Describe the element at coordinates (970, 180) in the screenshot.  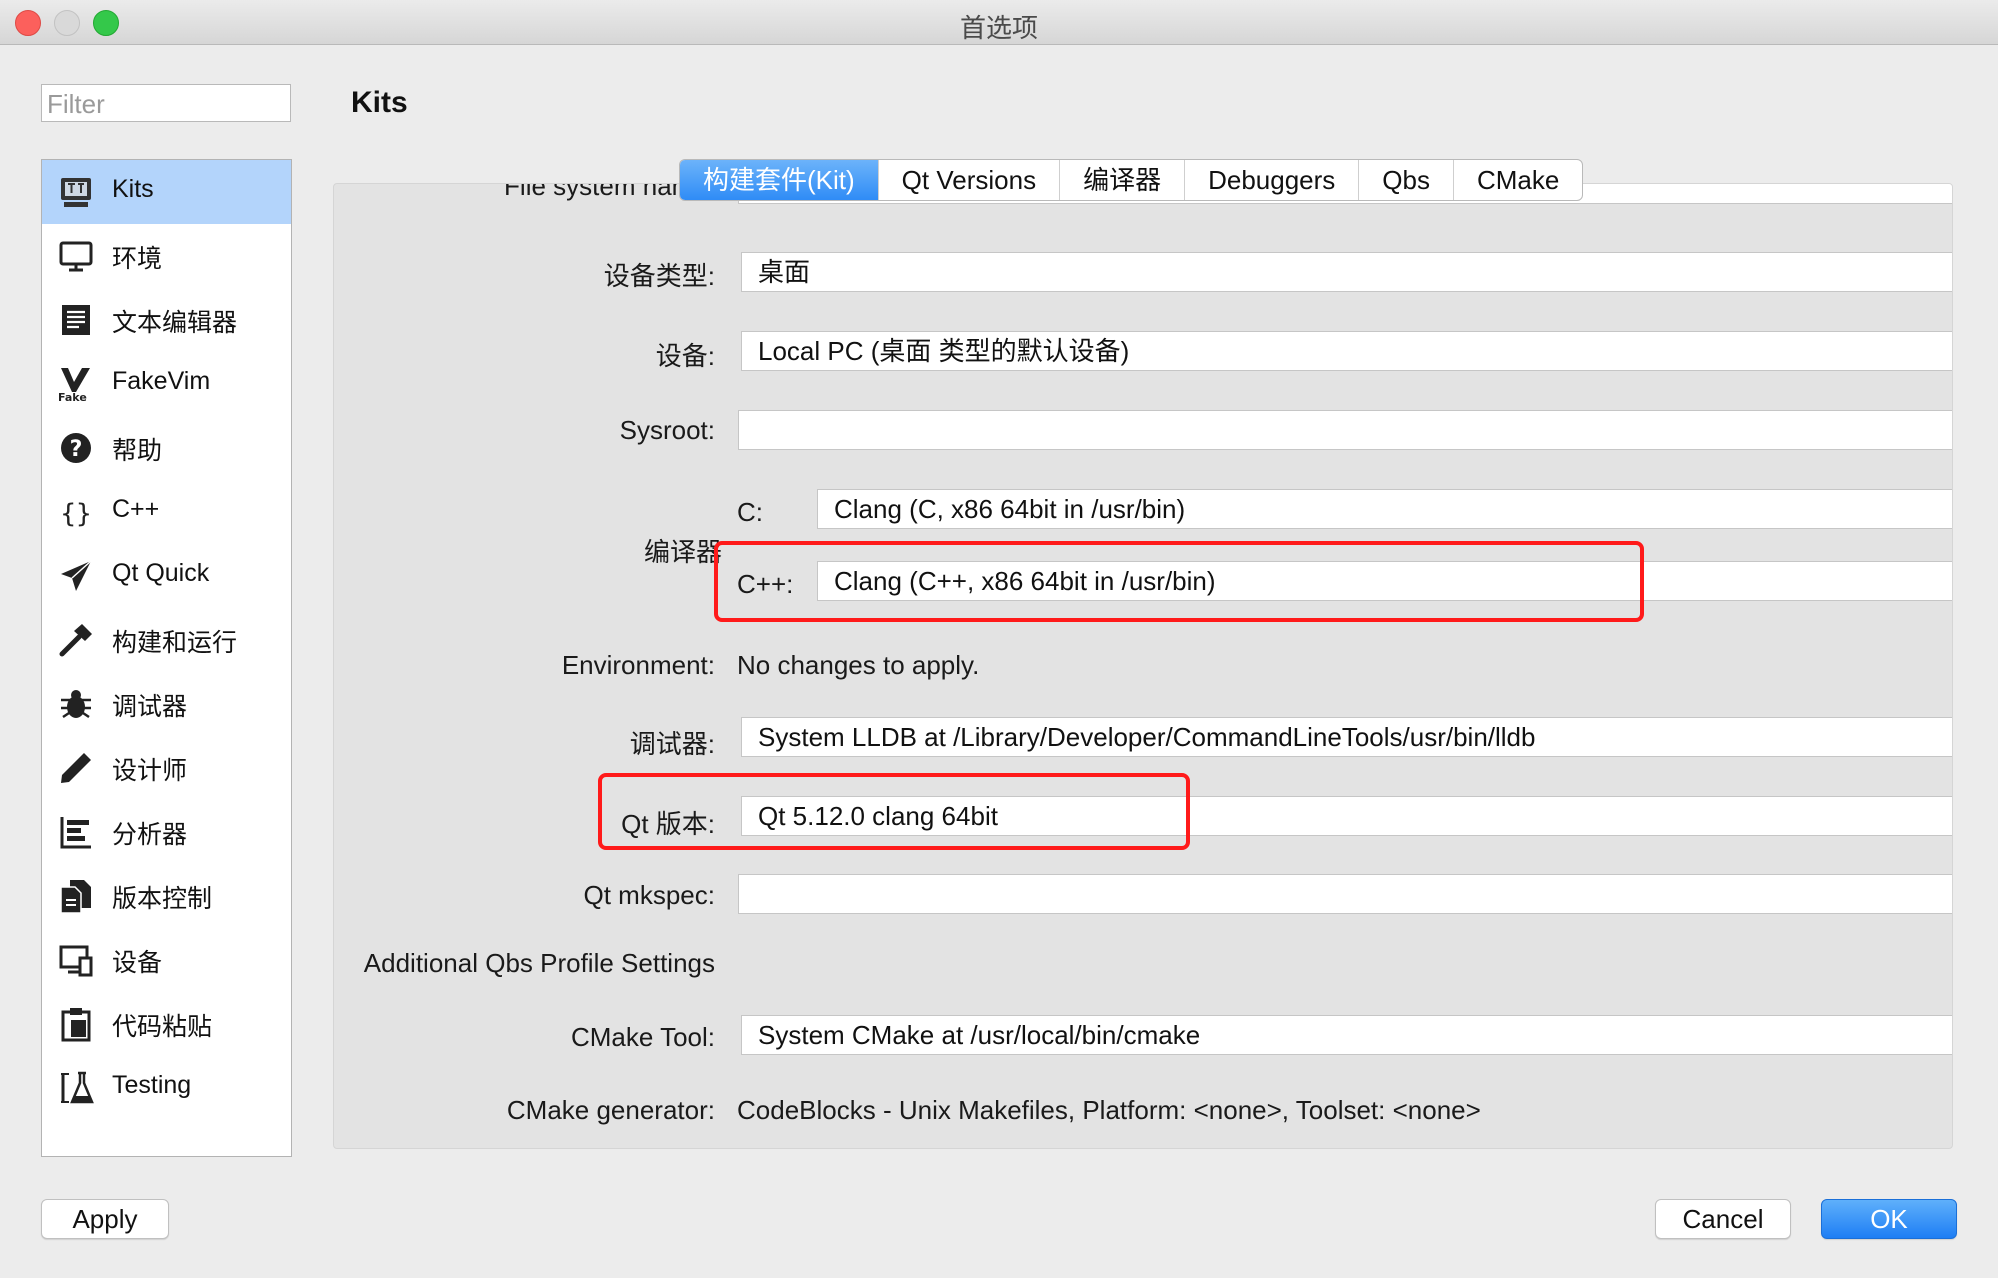
I see `tab-qt-versions: Qt Versions` at that location.